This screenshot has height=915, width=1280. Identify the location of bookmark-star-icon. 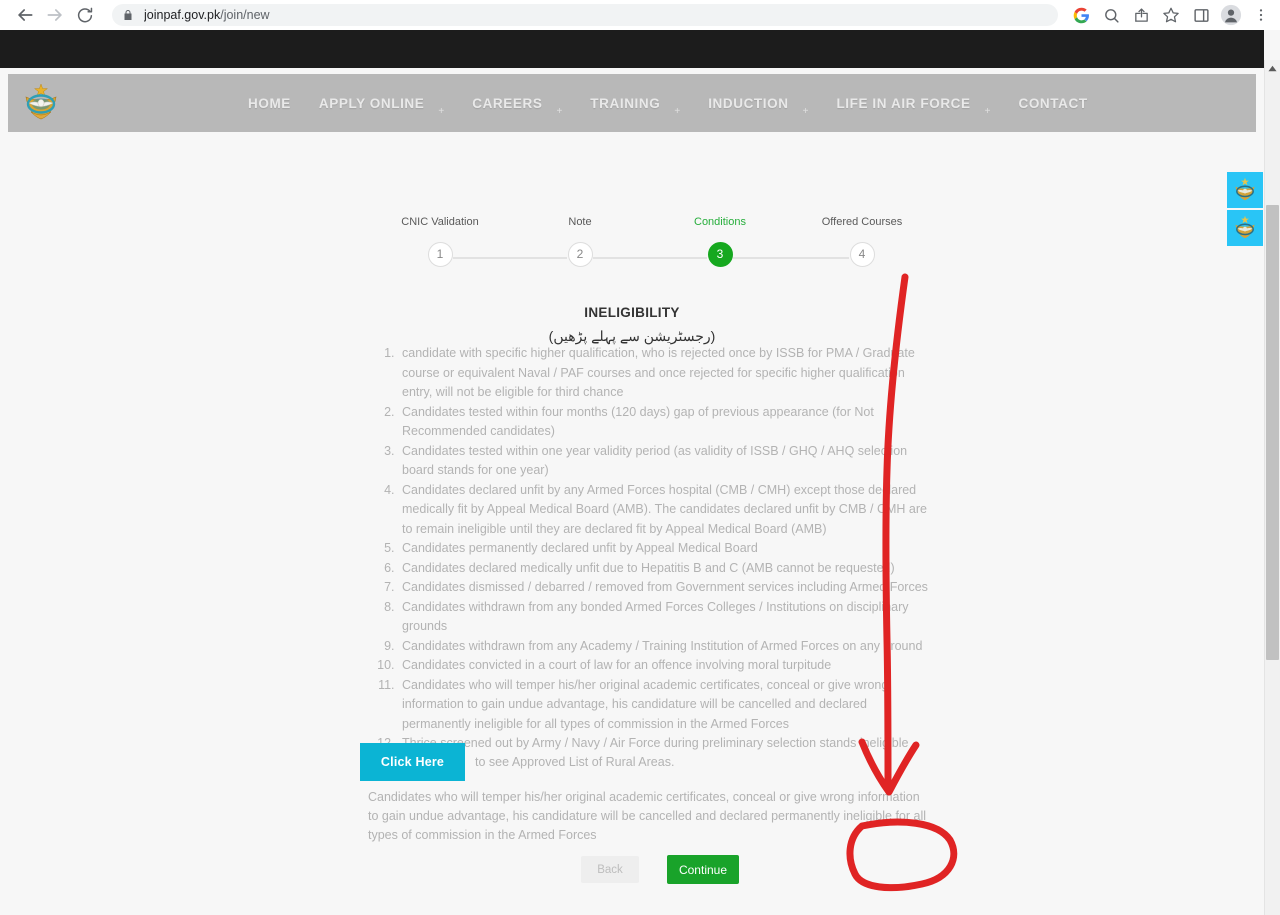
(1171, 15).